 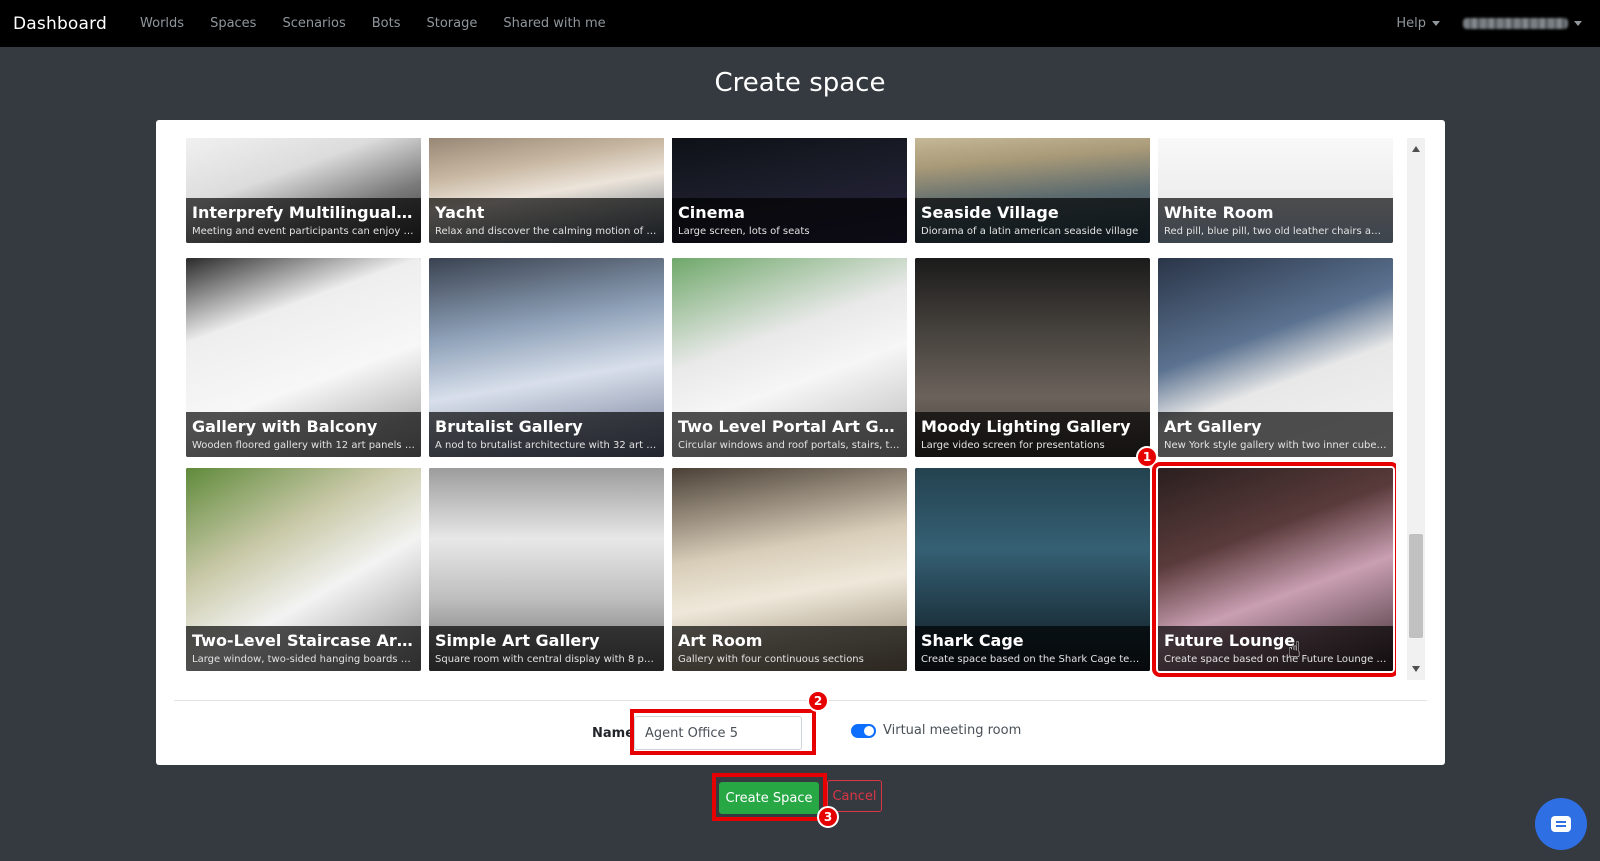 What do you see at coordinates (789, 220) in the screenshot?
I see `space-caption: Cinema Large screen, lots of seats` at bounding box center [789, 220].